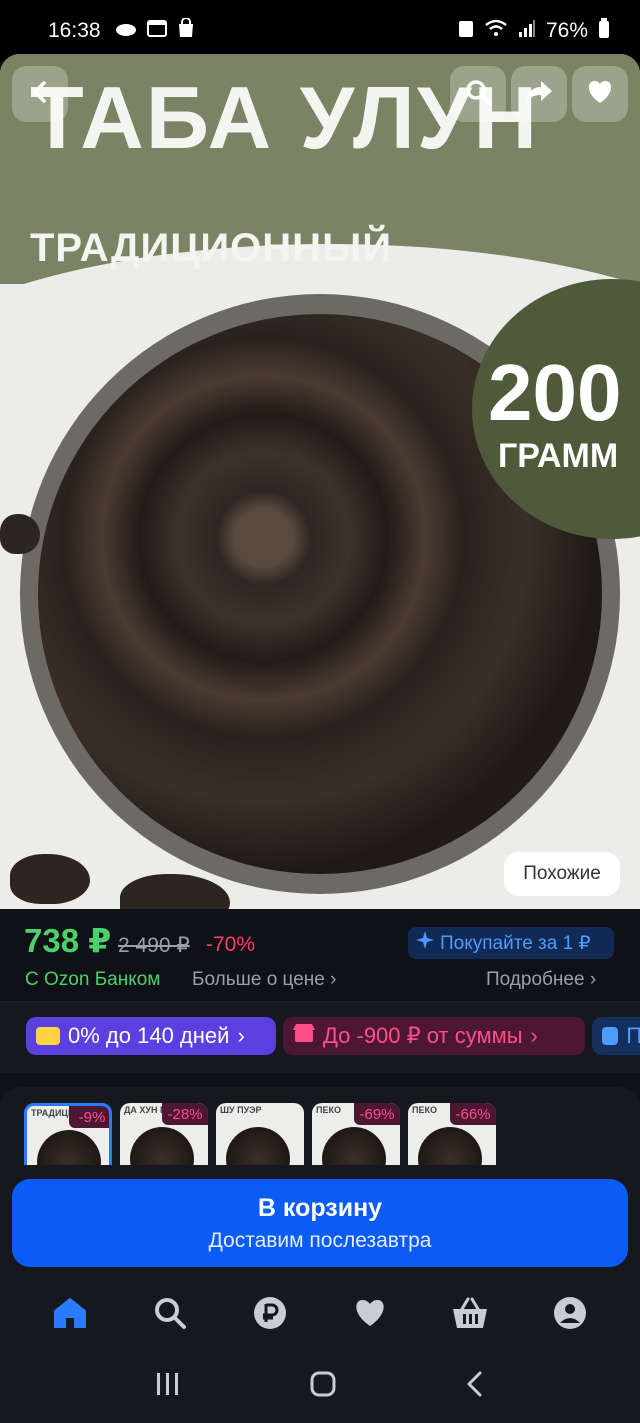 This screenshot has height=1423, width=640. I want to click on calendar-icon, so click(156, 31).